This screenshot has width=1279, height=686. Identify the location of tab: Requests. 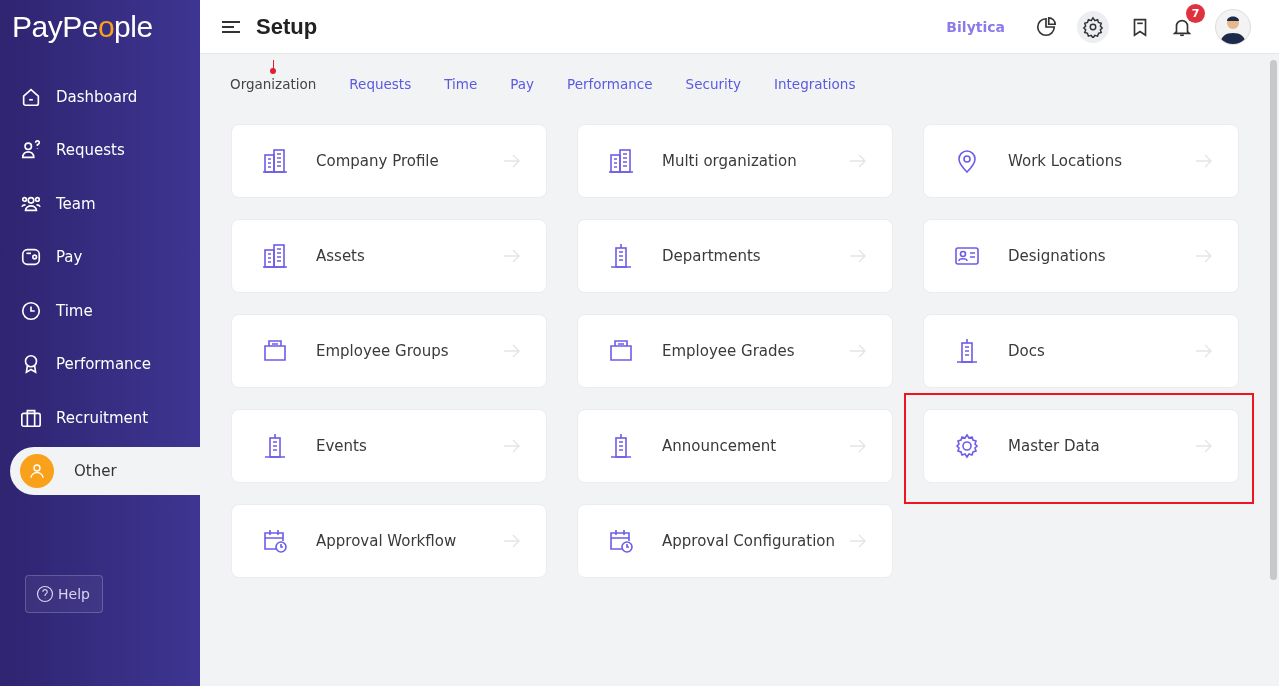
(380, 84).